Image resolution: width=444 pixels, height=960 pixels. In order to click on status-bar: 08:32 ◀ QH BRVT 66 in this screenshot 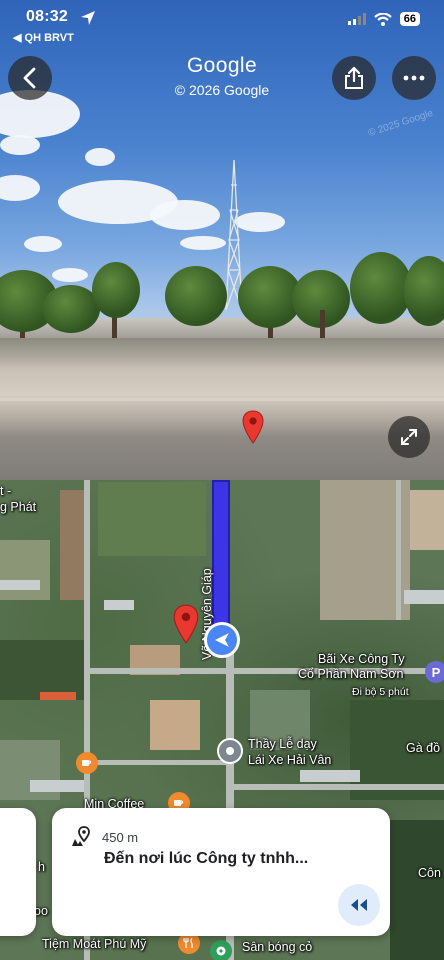, I will do `click(222, 24)`.